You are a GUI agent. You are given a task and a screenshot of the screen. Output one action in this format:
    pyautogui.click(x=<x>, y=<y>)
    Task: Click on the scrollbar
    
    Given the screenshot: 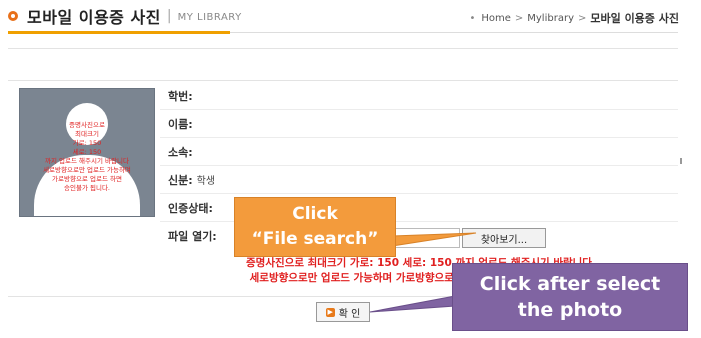 What is the action you would take?
    pyautogui.click(x=681, y=161)
    